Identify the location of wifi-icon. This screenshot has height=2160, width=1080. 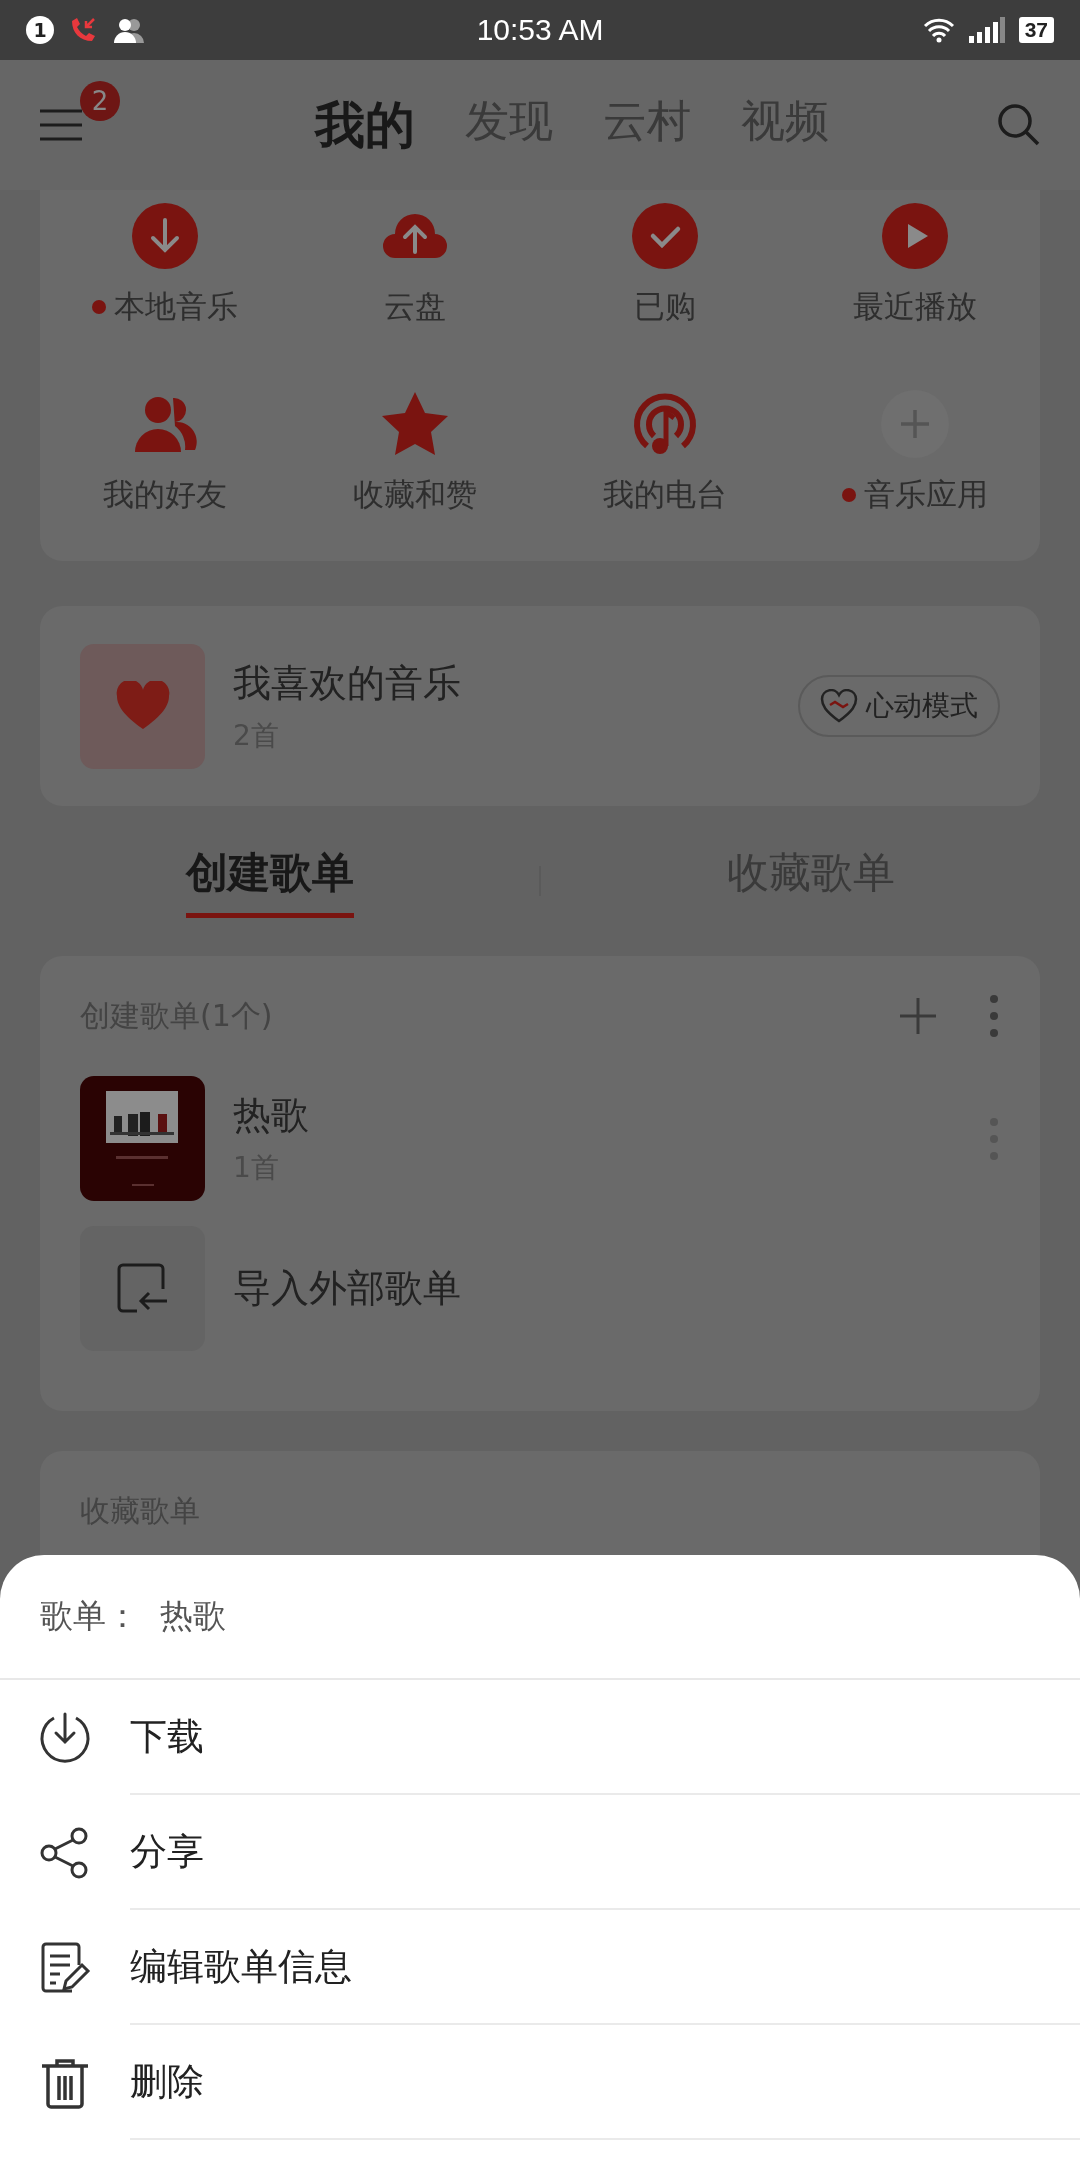
(938, 30).